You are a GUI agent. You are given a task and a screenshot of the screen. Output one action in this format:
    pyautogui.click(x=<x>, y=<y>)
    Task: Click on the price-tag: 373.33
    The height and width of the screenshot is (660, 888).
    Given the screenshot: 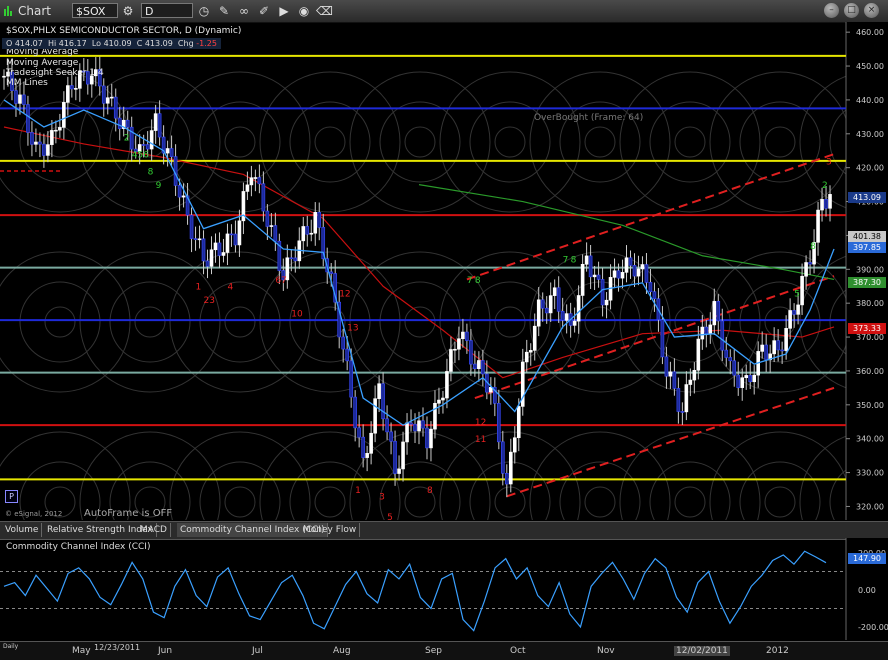 What is the action you would take?
    pyautogui.click(x=867, y=328)
    